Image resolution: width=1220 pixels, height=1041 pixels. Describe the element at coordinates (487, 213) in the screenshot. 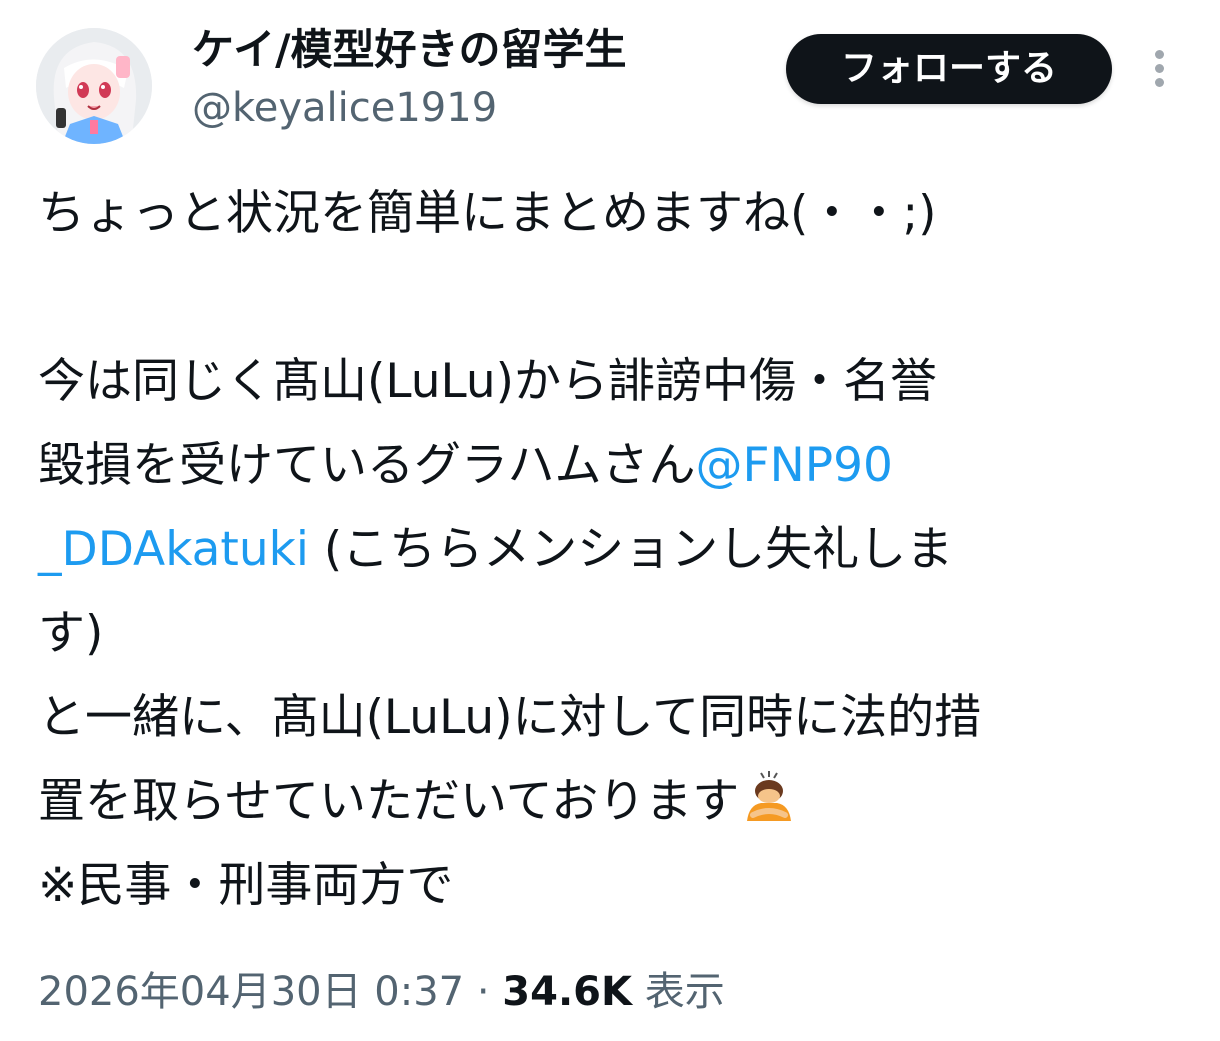

I see `tweet-line: ちょっと状況を簡単にまとめますね(・・;)` at that location.